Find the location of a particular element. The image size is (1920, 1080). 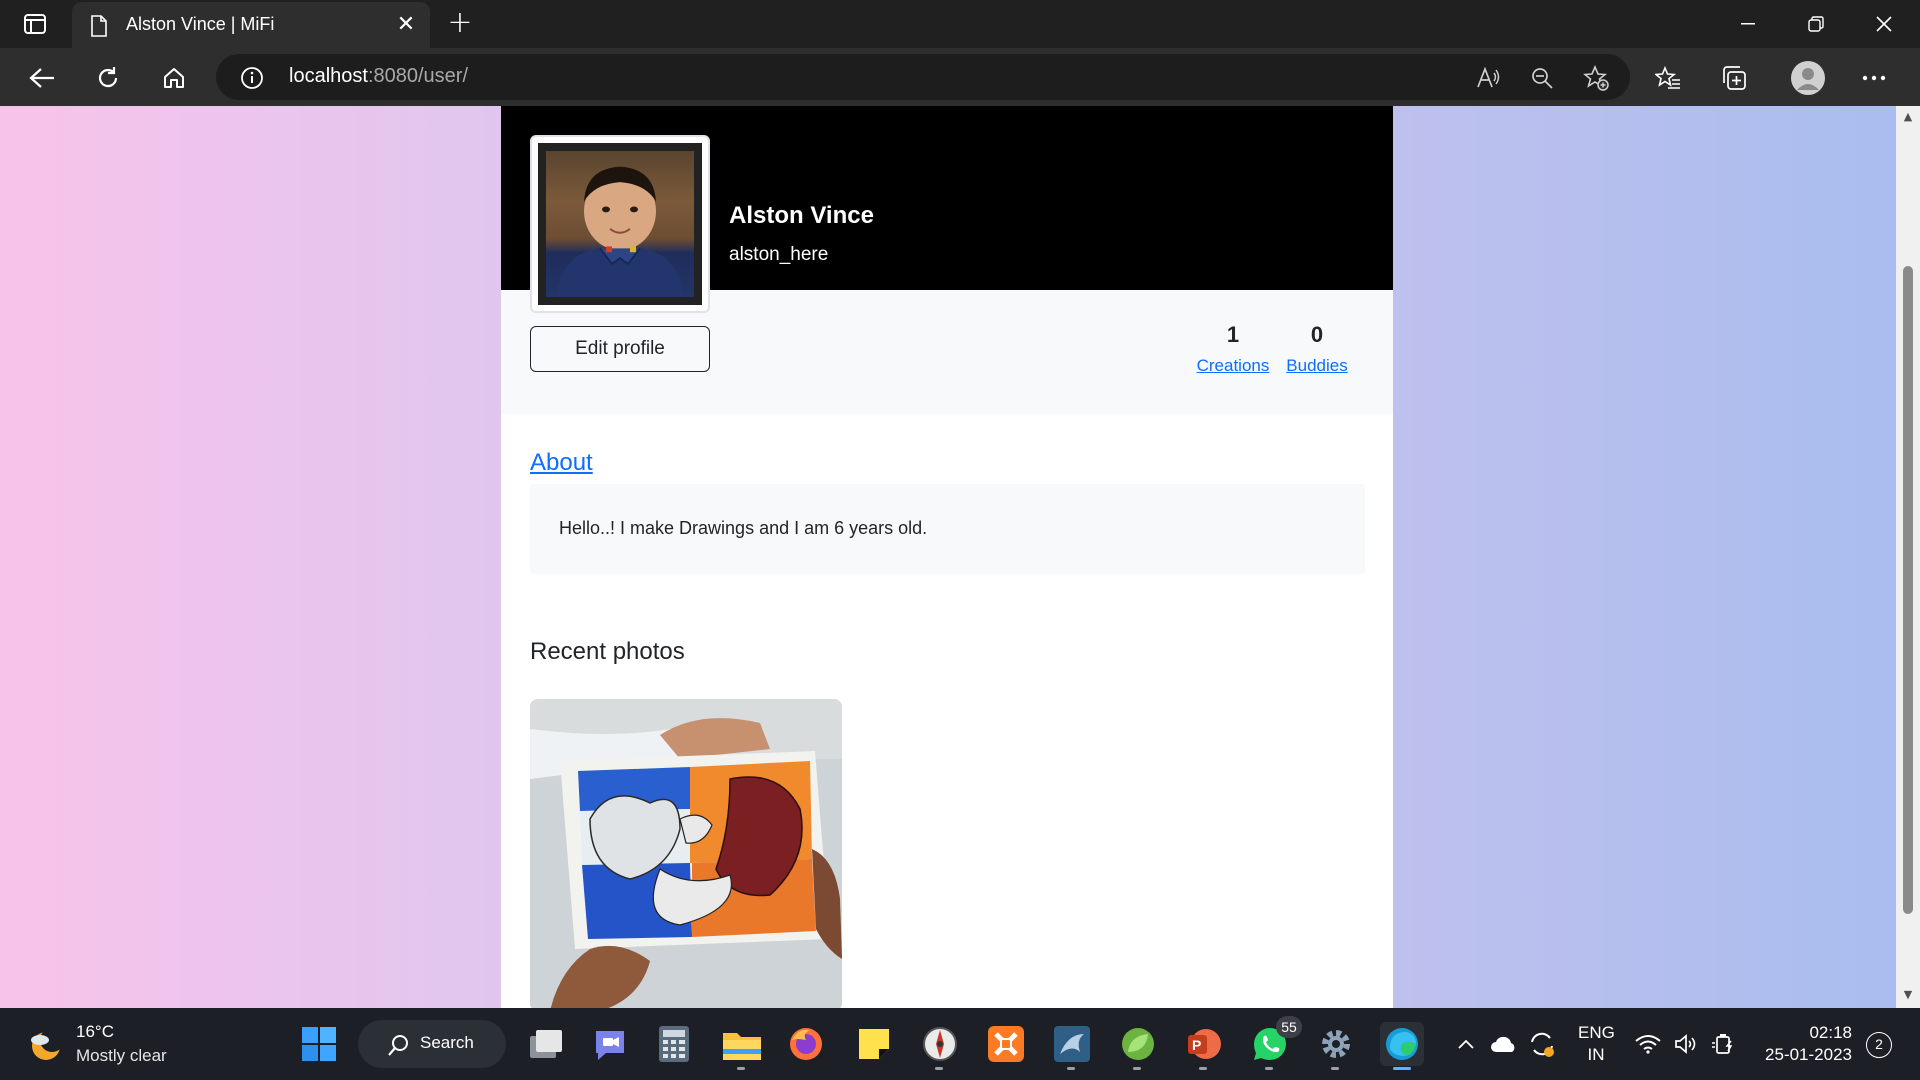

sticky-notes-app is located at coordinates (874, 1044).